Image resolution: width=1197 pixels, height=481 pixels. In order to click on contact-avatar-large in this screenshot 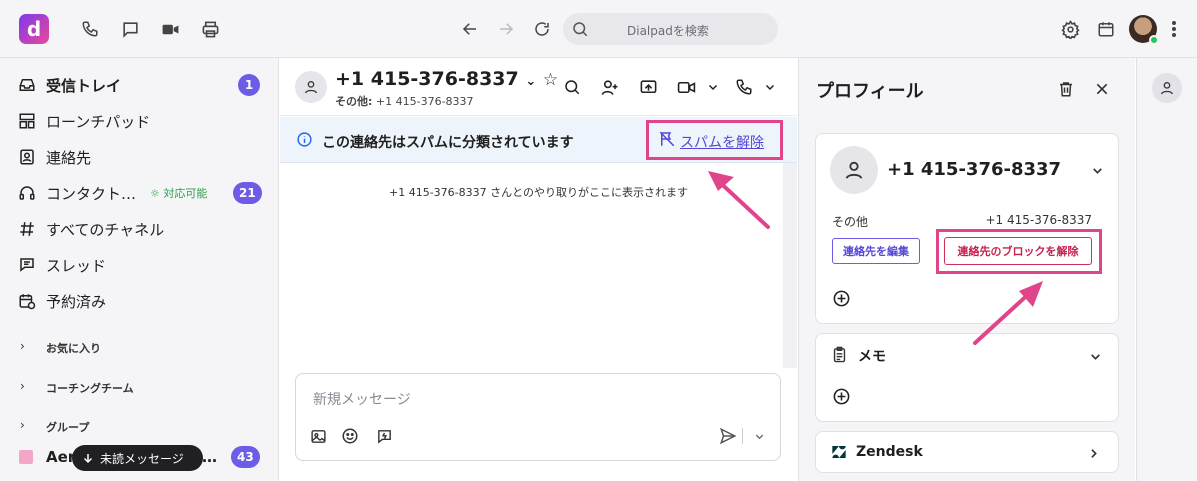, I will do `click(854, 170)`.